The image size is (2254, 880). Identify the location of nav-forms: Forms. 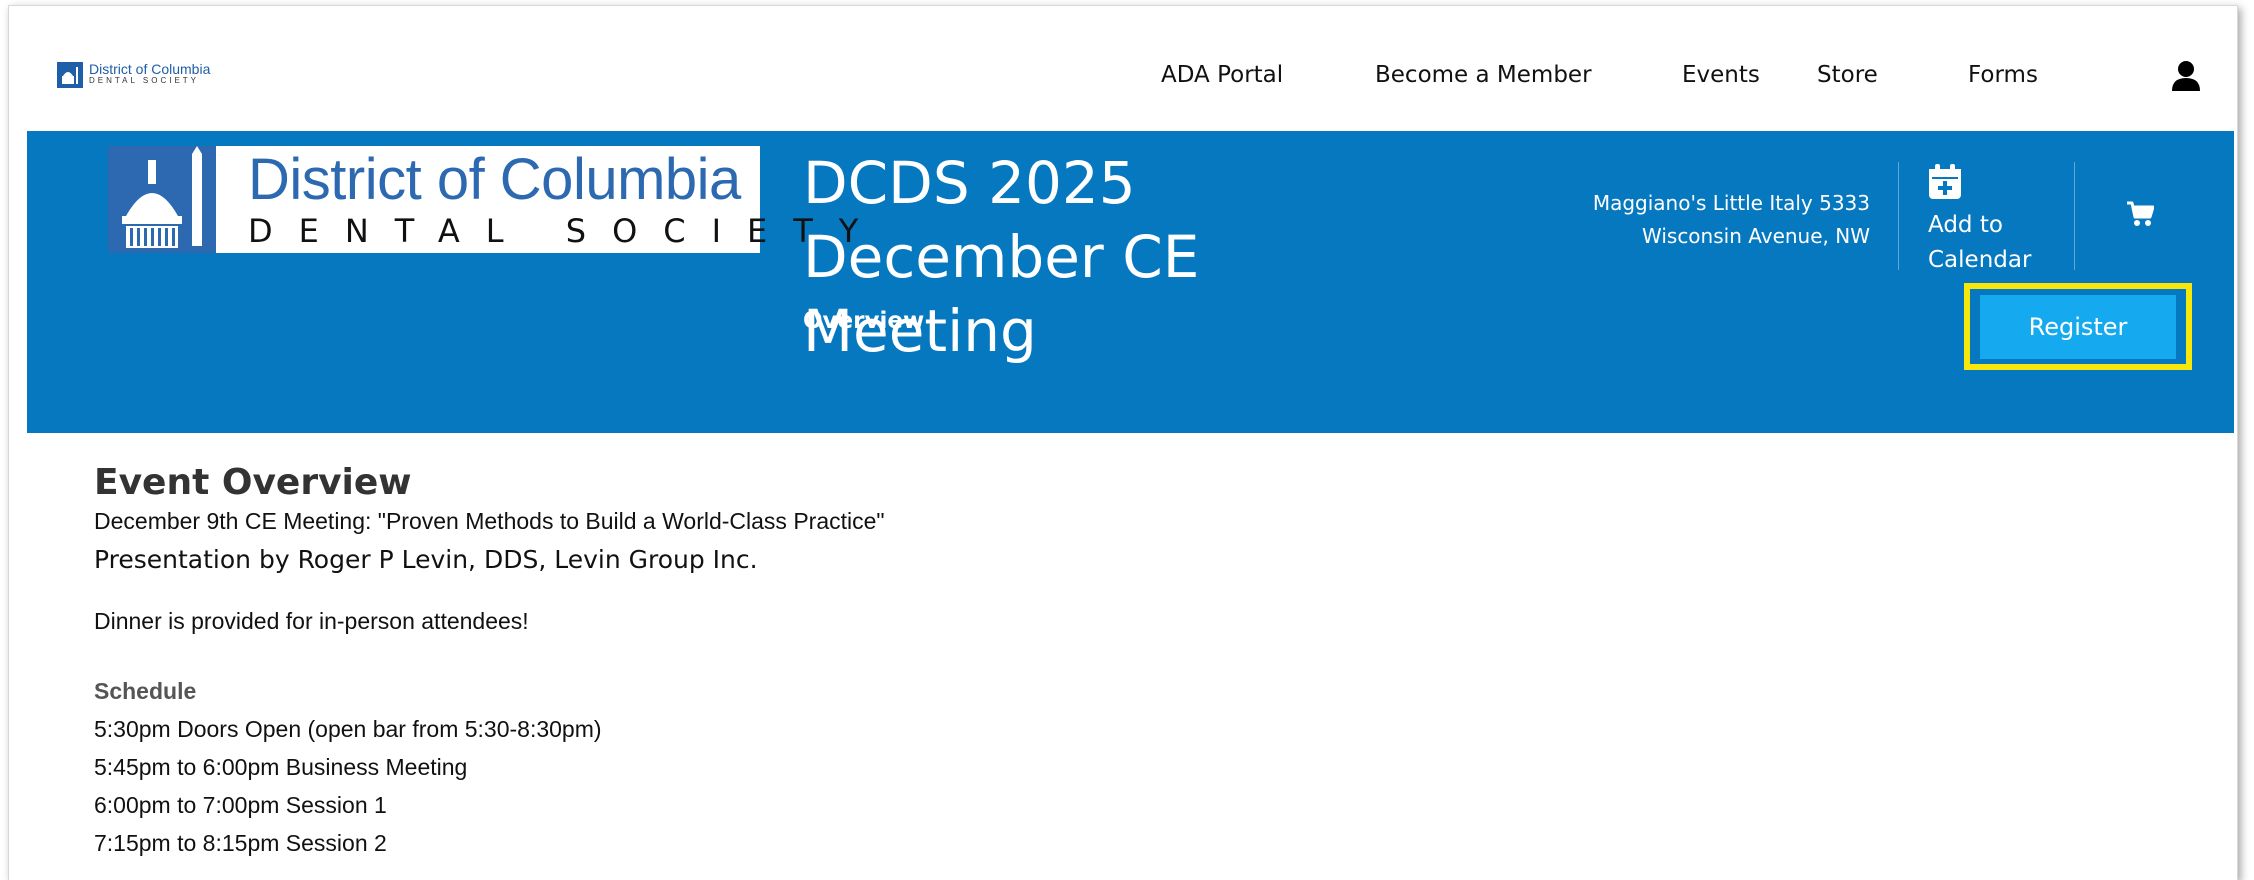
(2003, 75).